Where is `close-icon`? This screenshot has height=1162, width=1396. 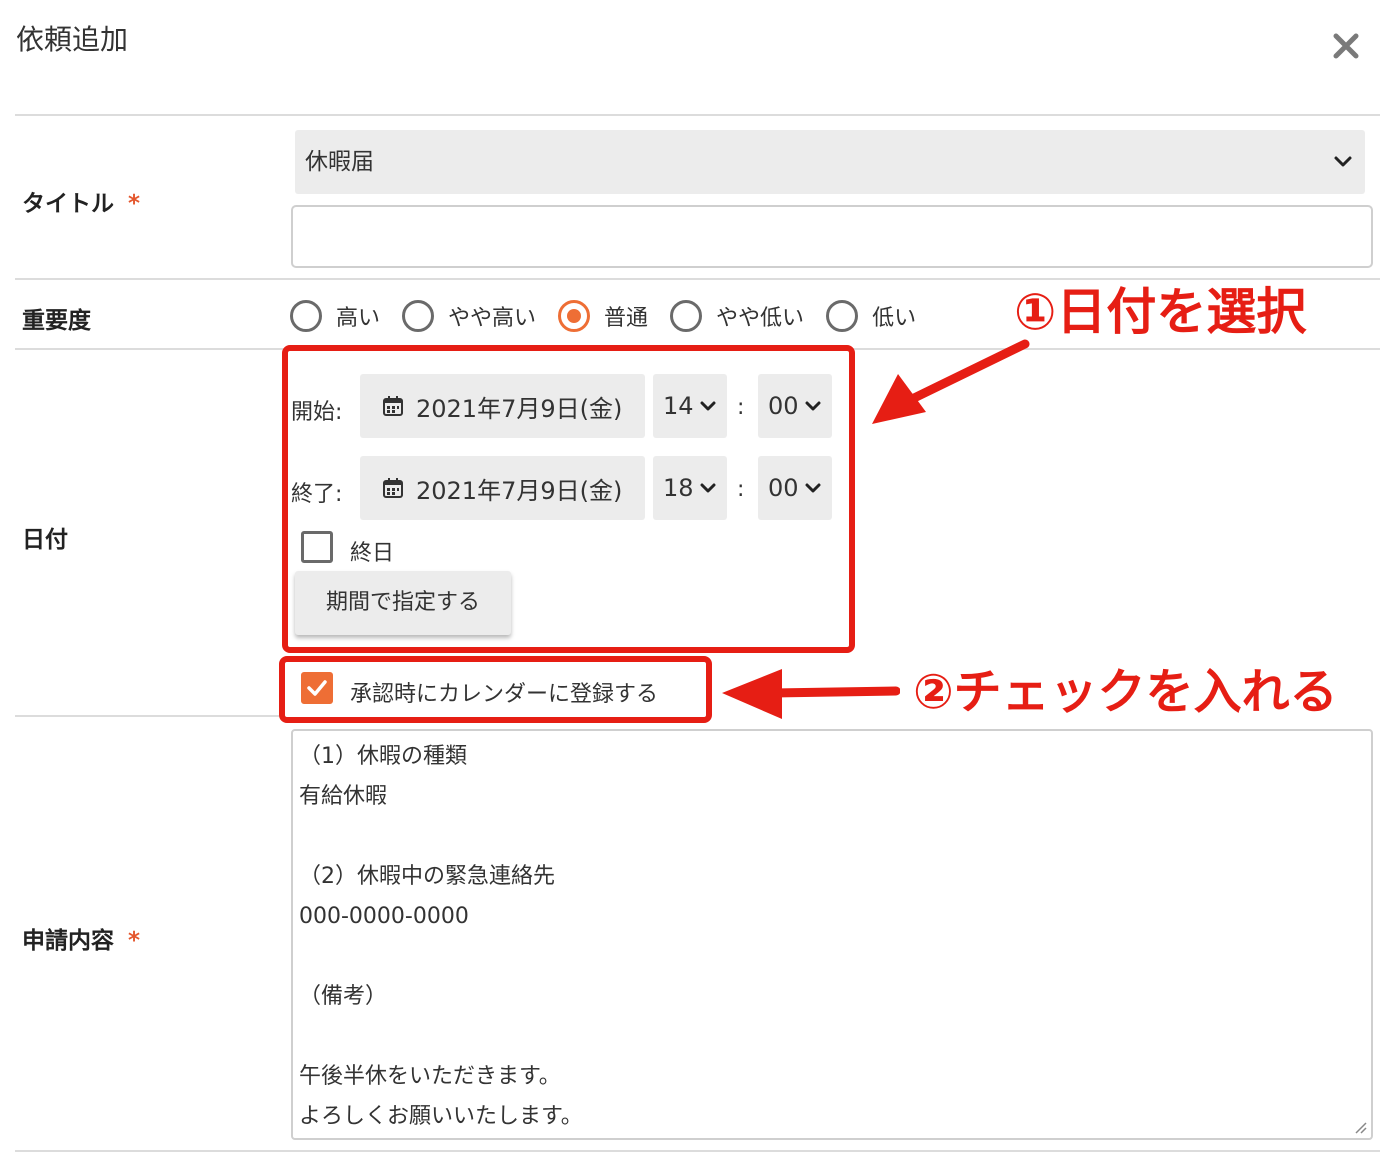
close-icon is located at coordinates (1346, 46).